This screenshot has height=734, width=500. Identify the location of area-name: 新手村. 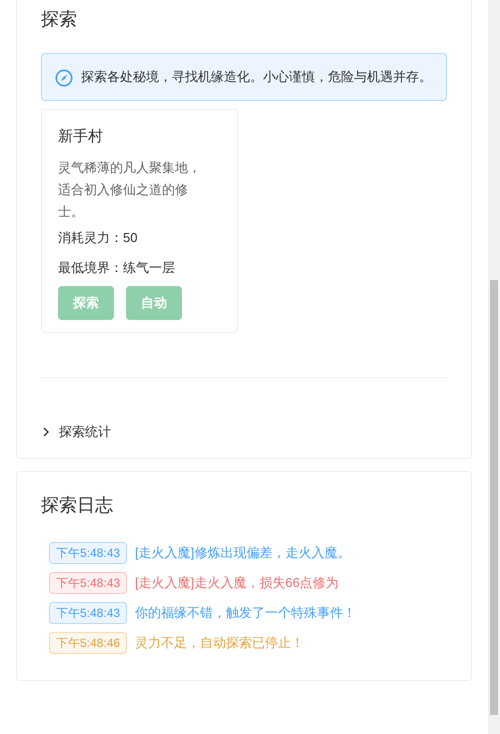
(81, 137).